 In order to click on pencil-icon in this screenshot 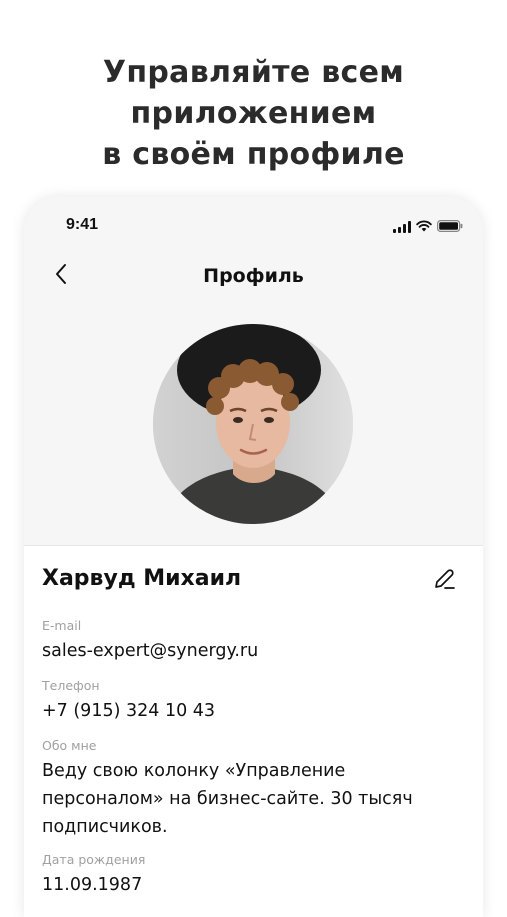, I will do `click(444, 583)`.